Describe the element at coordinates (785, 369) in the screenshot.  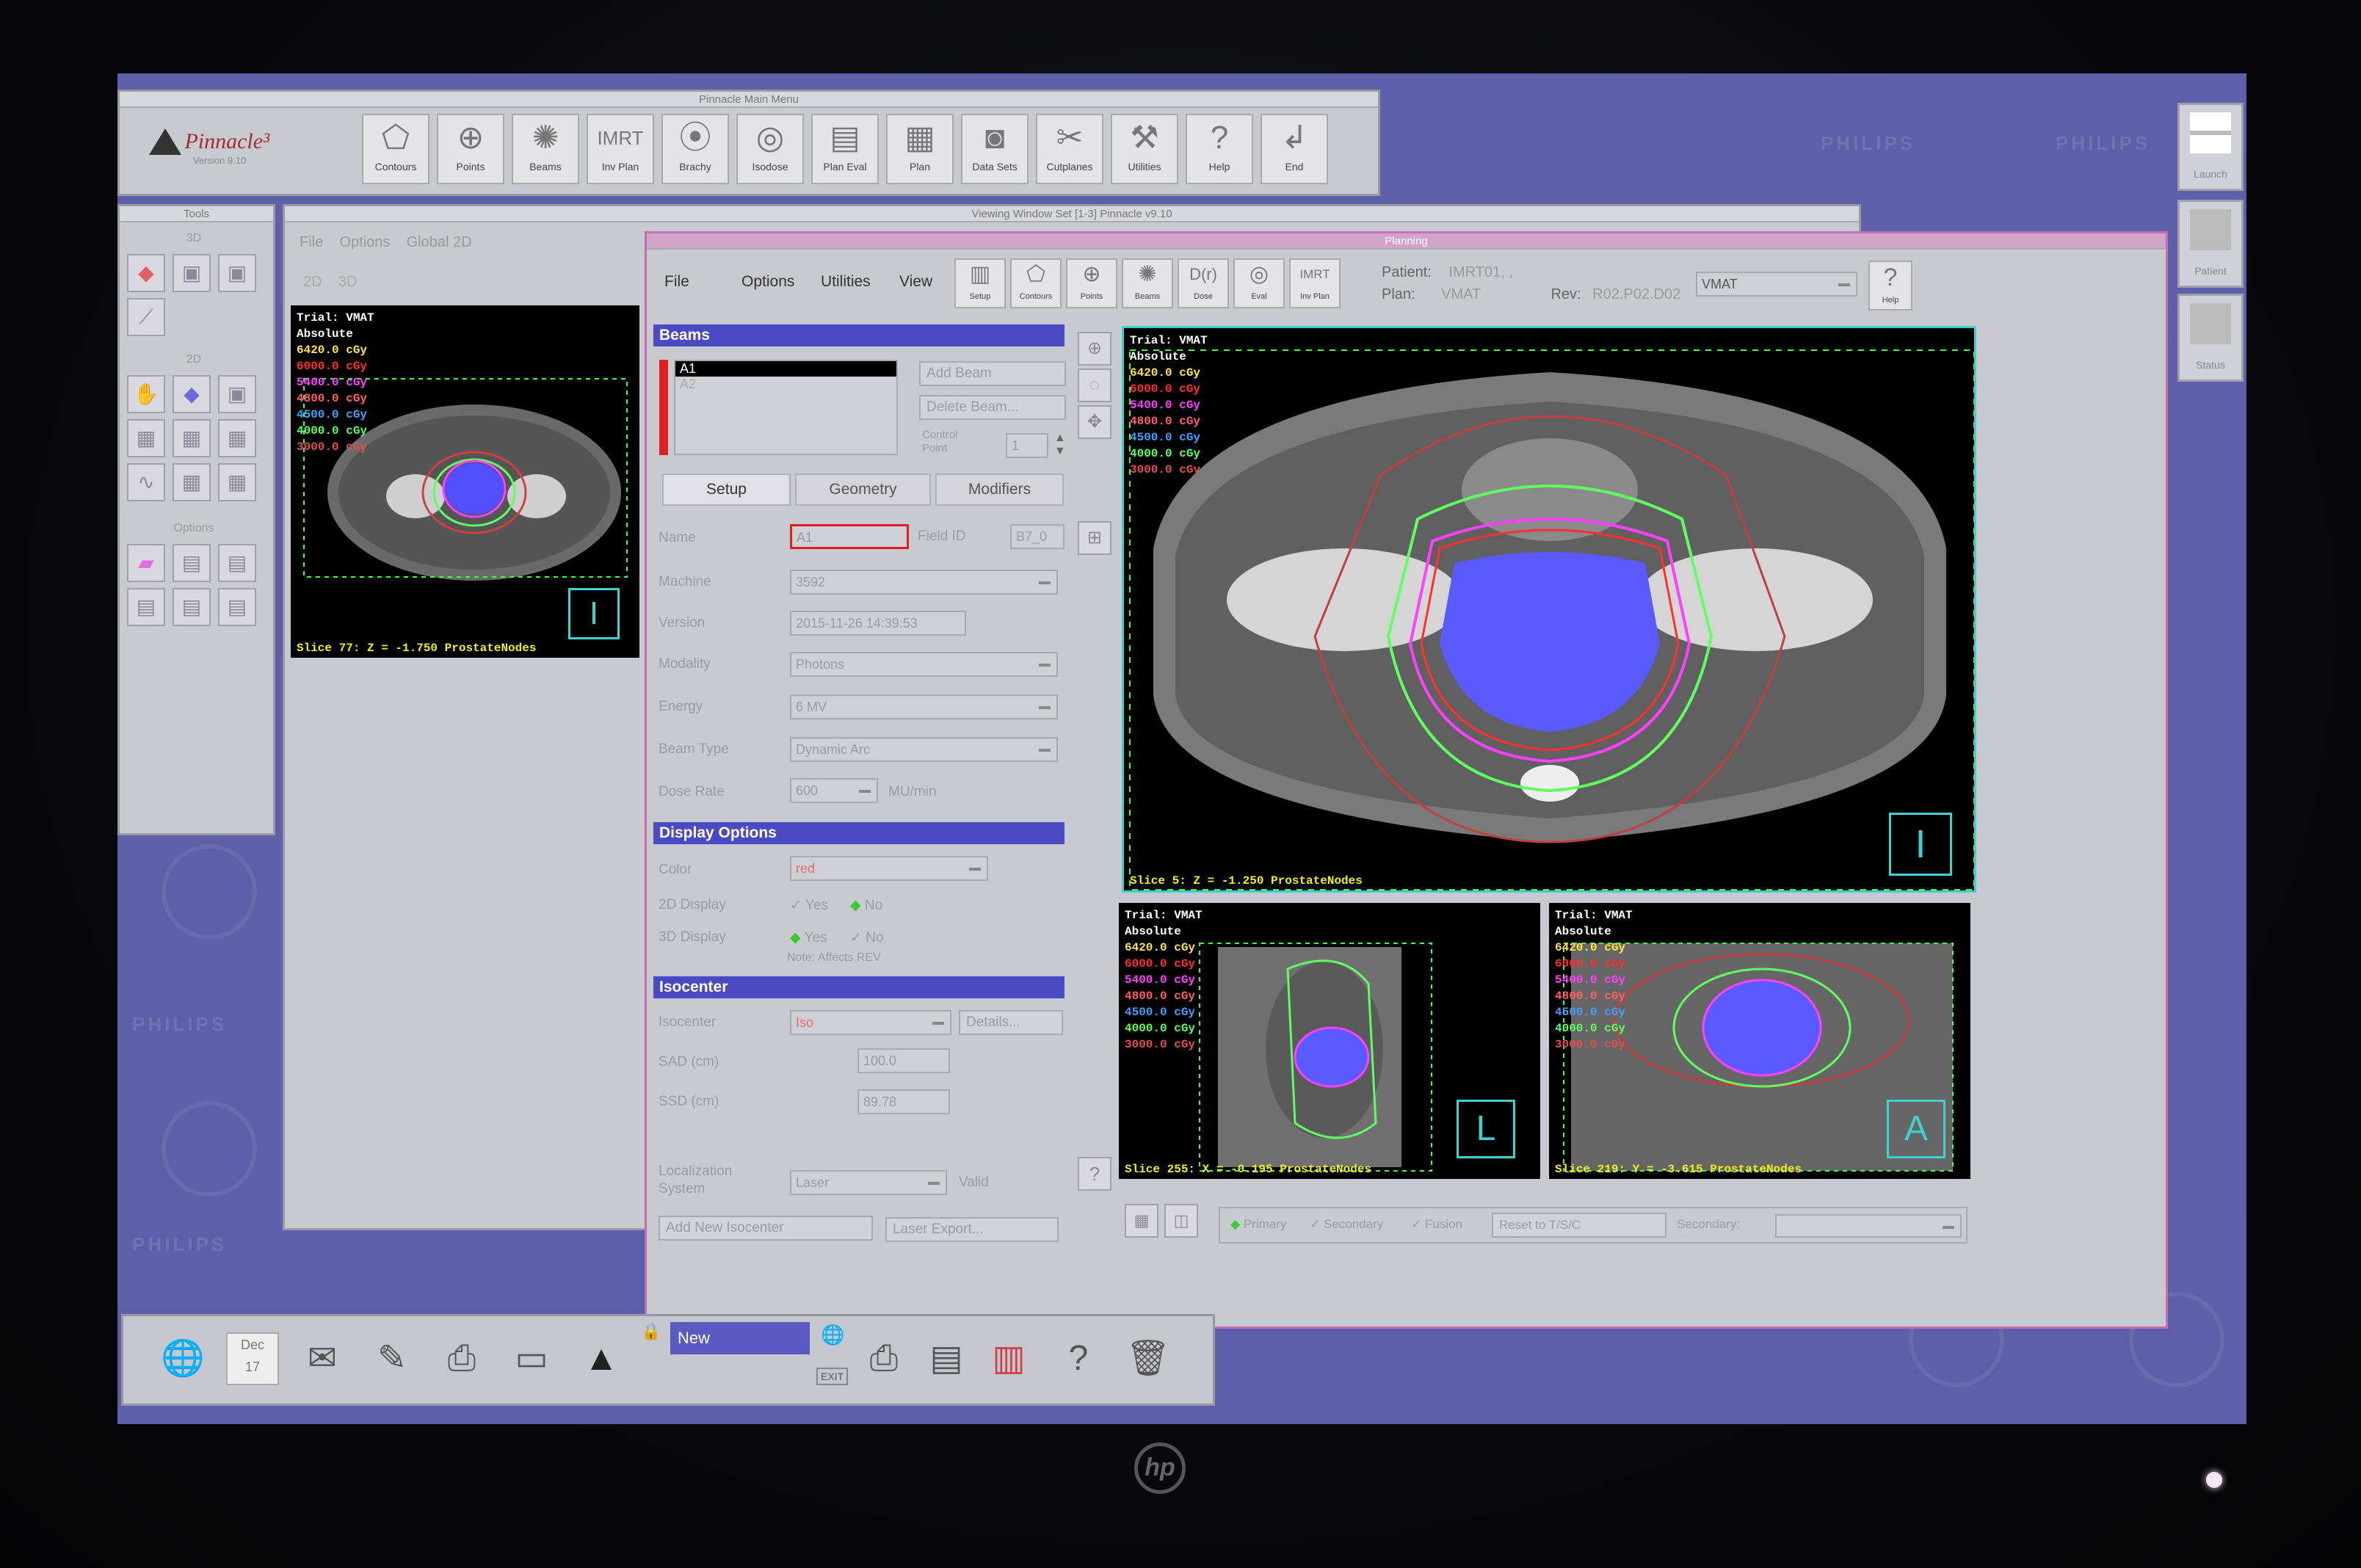
I see `beam-list-item: A1` at that location.